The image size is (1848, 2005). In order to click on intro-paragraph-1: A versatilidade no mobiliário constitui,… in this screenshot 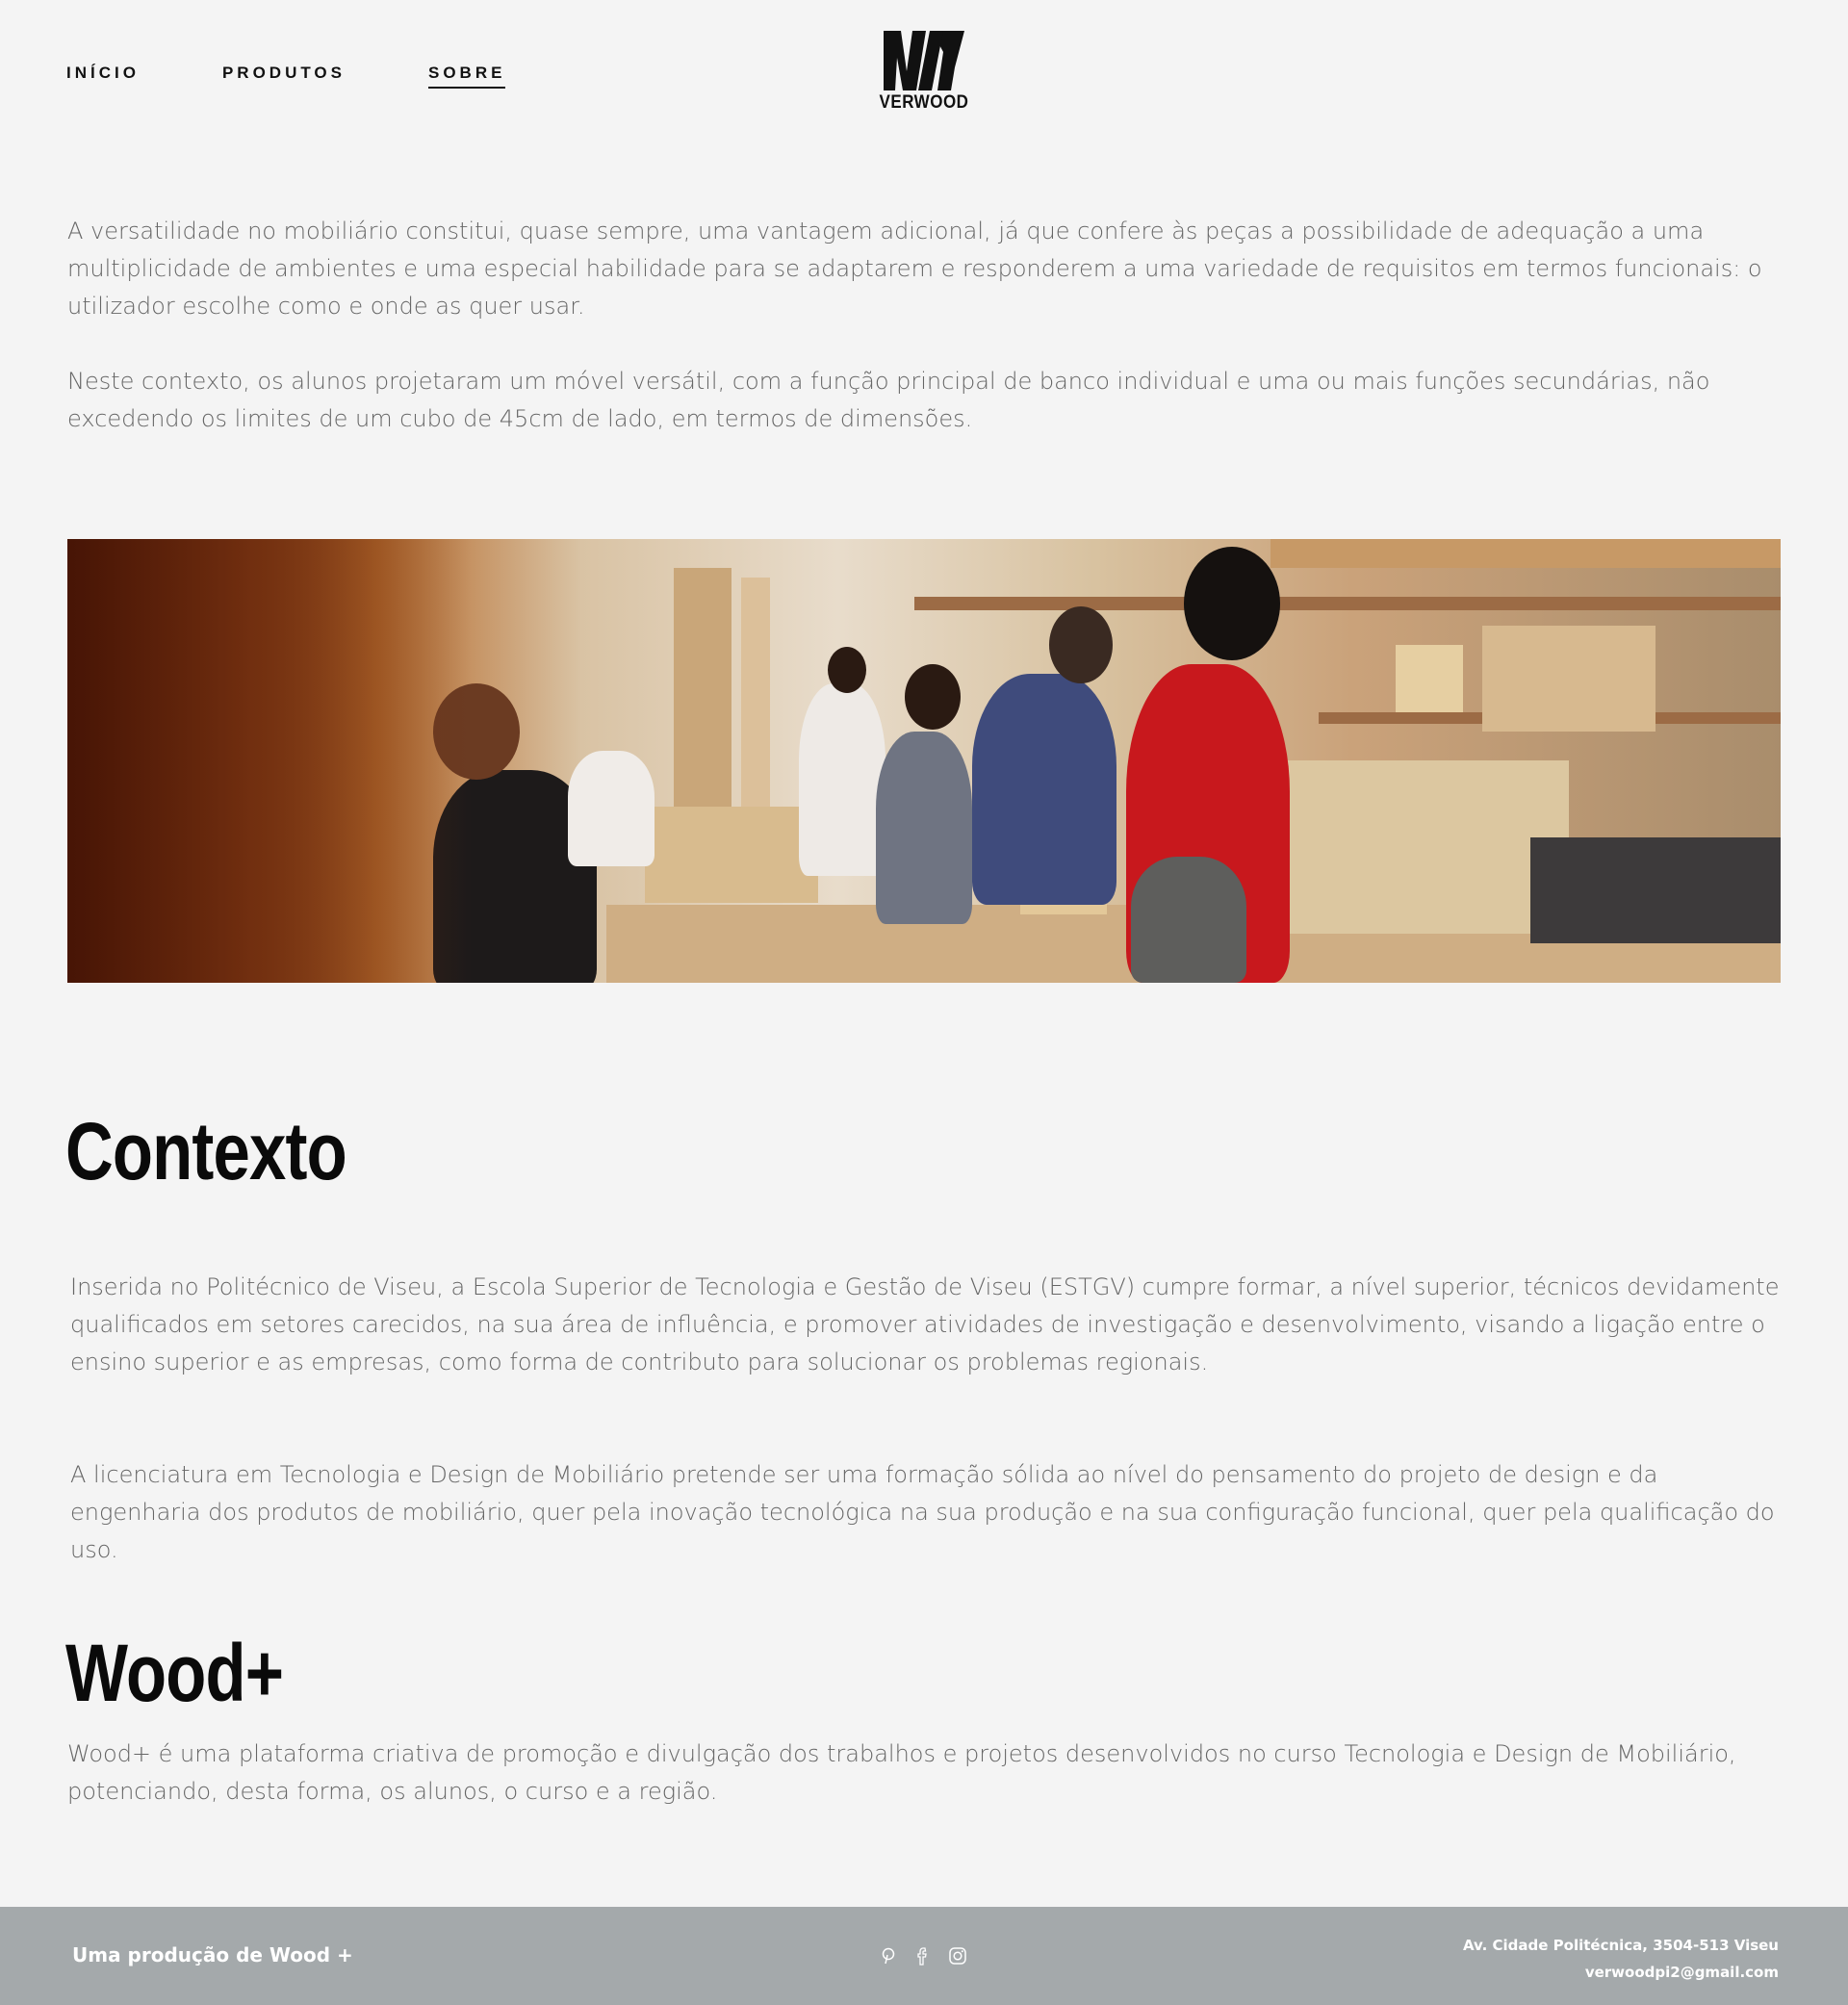, I will do `click(914, 269)`.